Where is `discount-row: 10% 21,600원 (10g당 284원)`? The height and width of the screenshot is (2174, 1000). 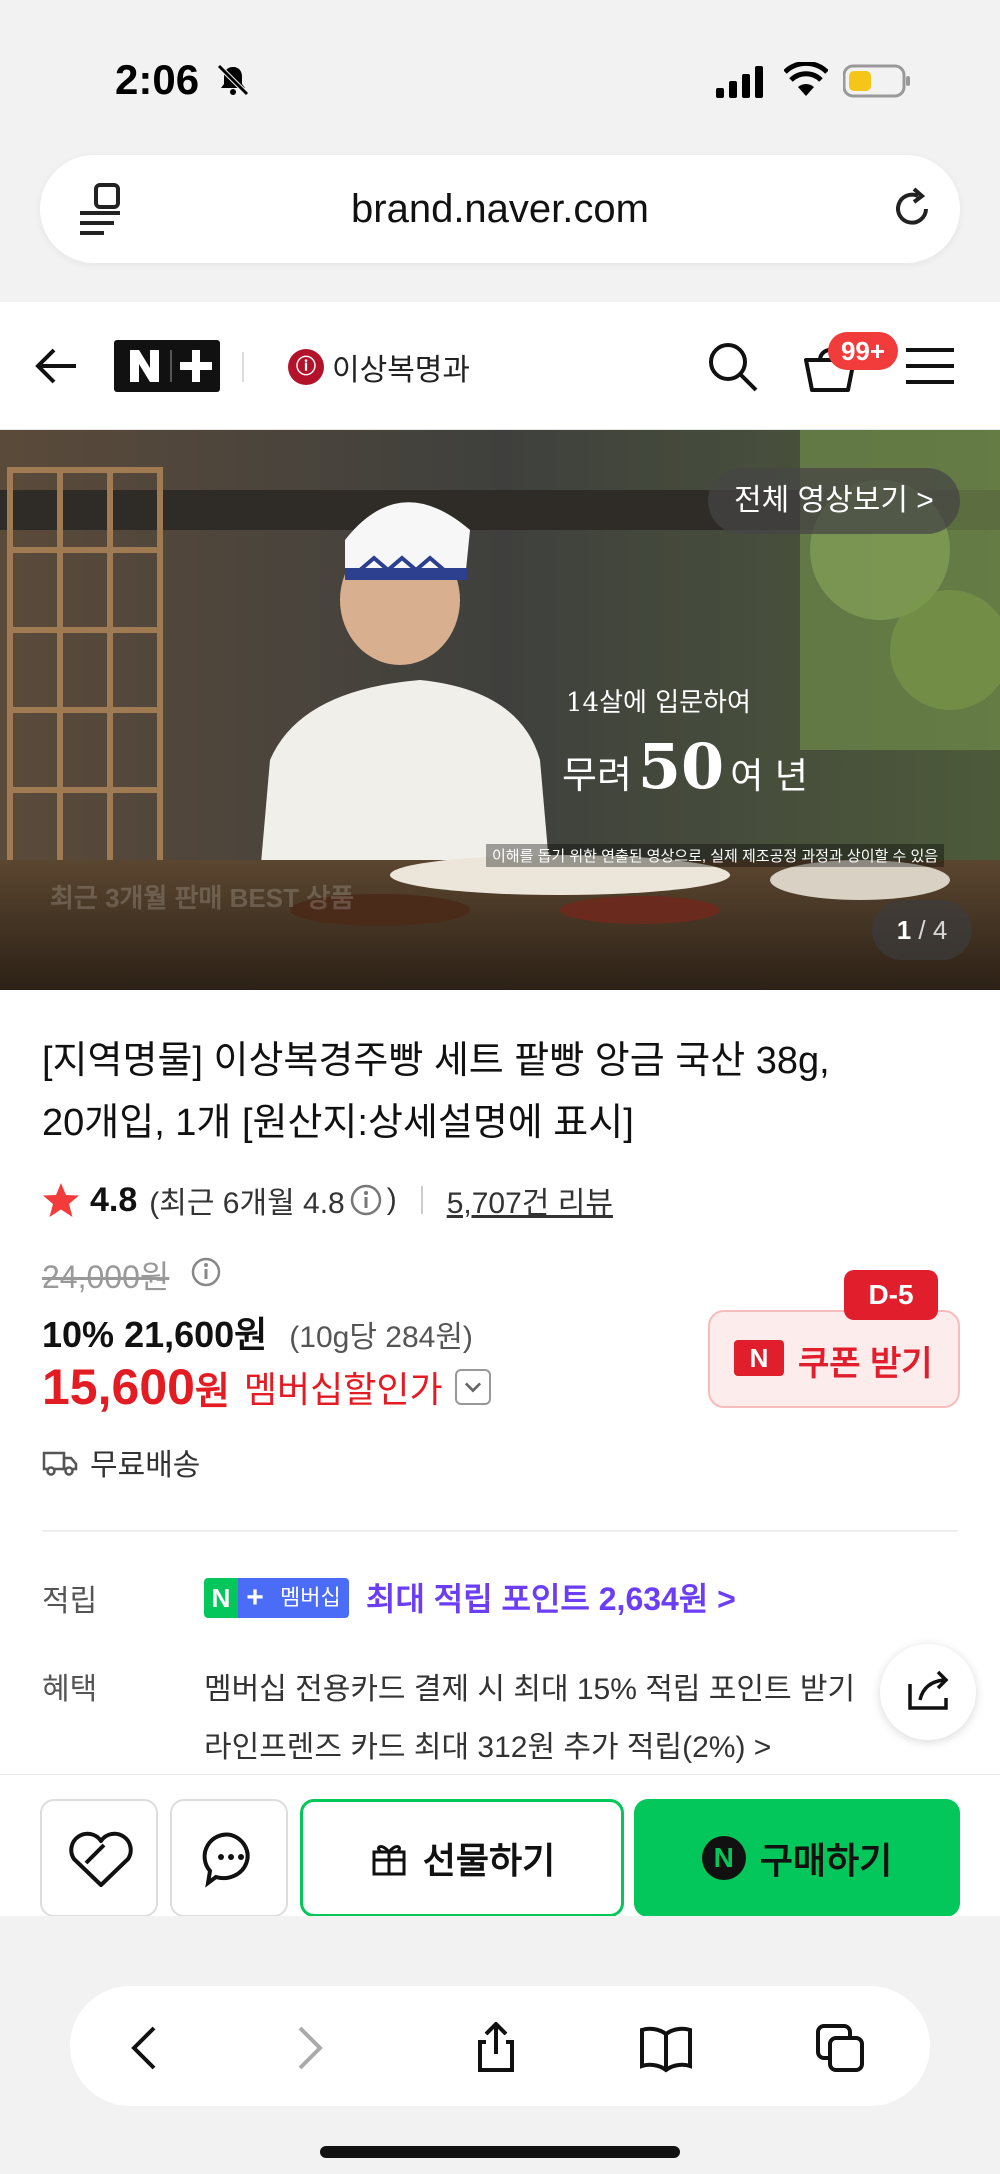
discount-row: 10% 21,600원 (10g당 284원) is located at coordinates (257, 1332).